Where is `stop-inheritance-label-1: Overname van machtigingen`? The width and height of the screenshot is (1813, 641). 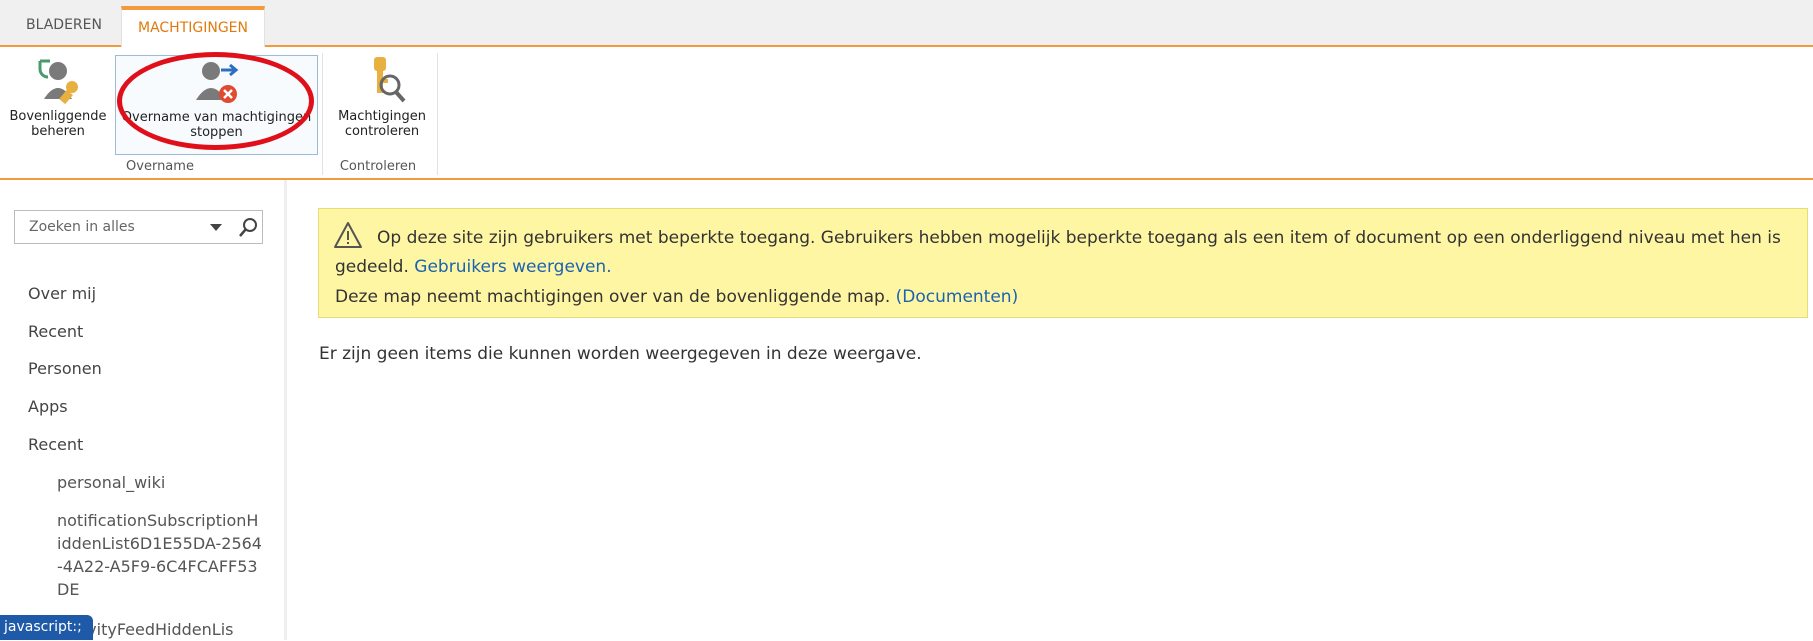 stop-inheritance-label-1: Overname van machtigingen is located at coordinates (216, 117).